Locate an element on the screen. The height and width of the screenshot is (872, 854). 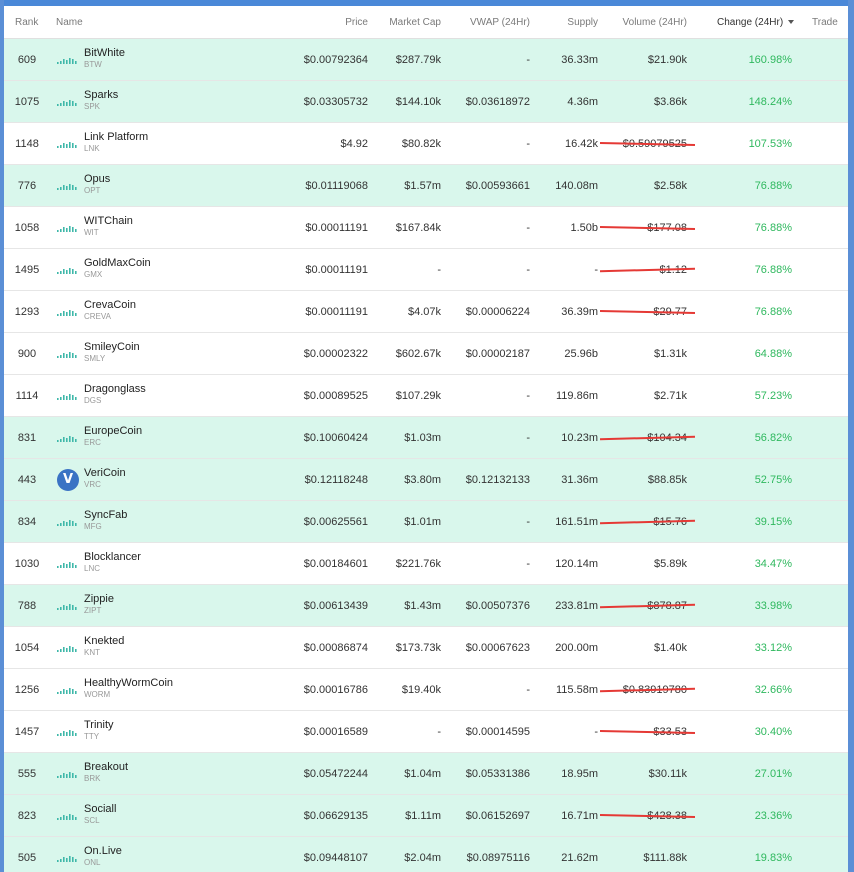
supply-cell: 200.00m is located at coordinates (576, 648).